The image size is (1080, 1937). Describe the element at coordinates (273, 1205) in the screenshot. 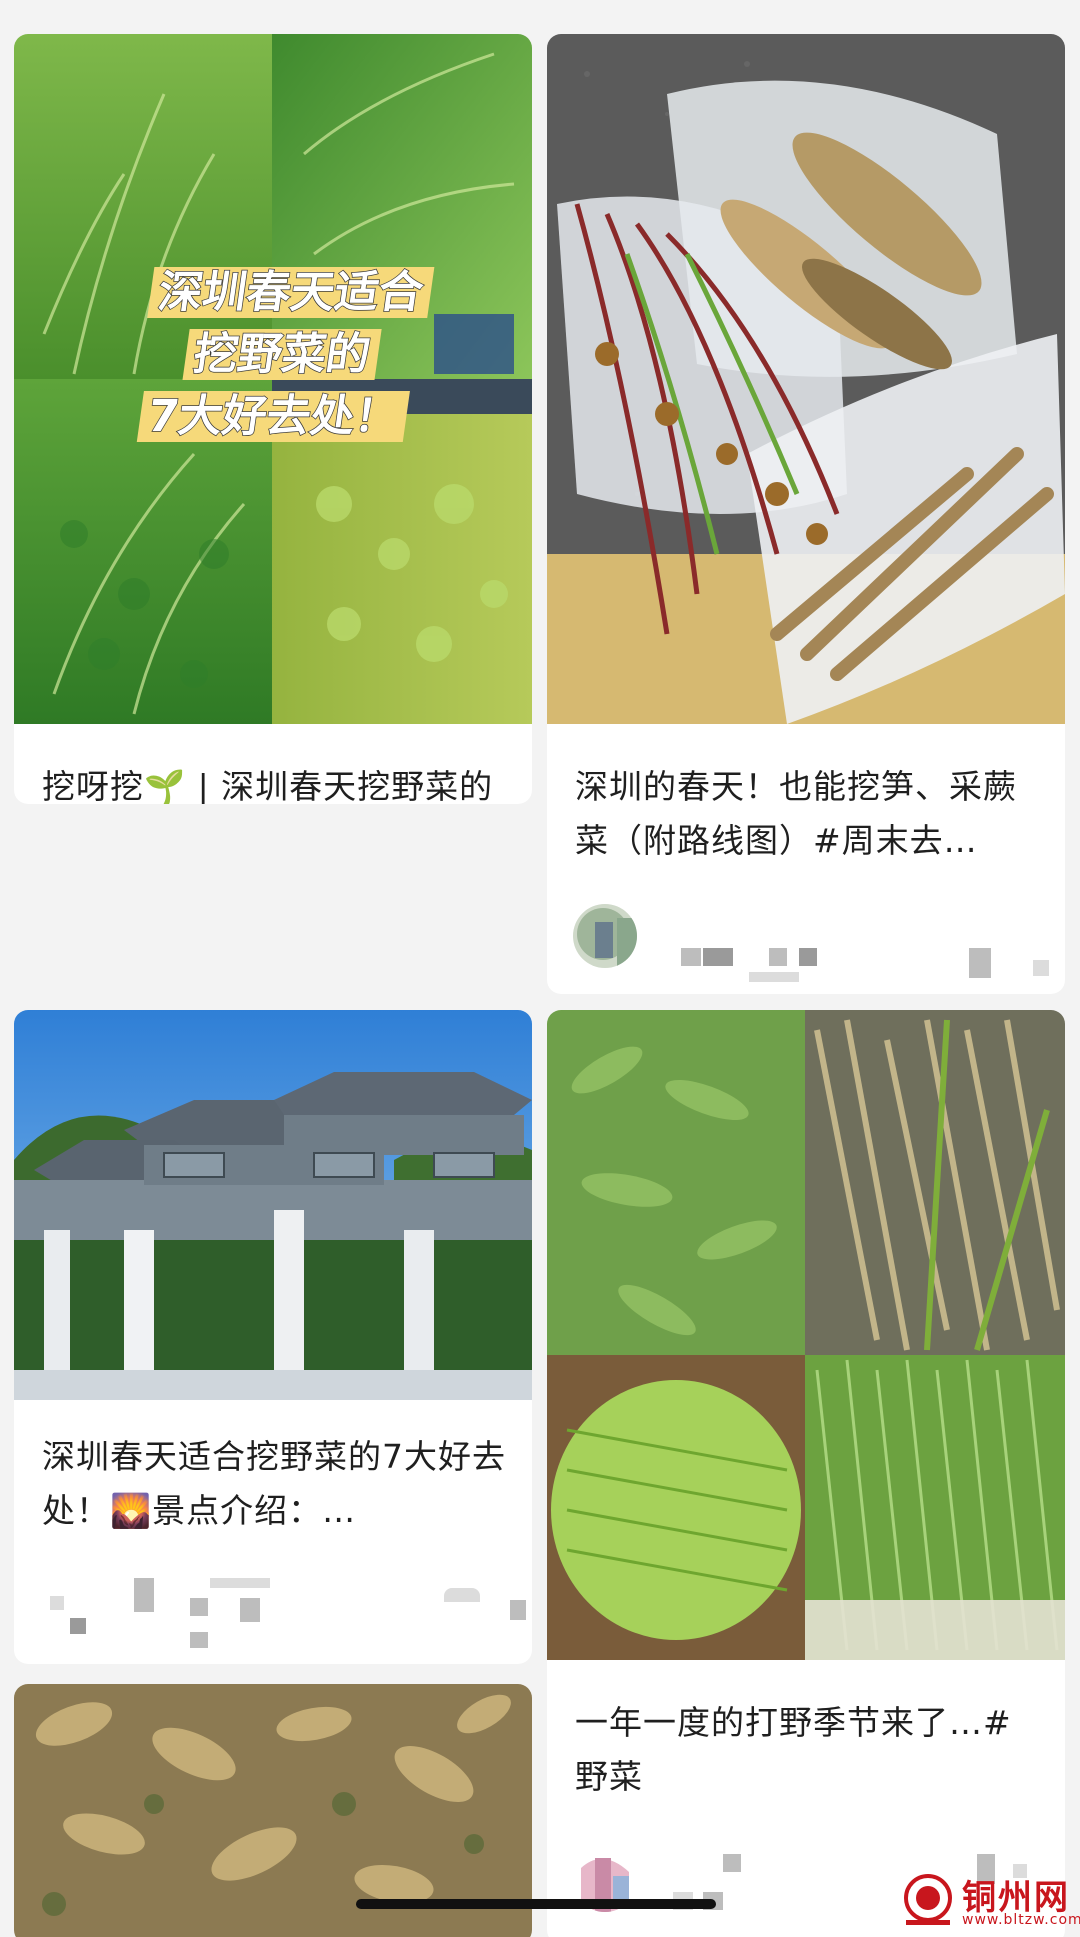

I see `card-thumbnail` at that location.